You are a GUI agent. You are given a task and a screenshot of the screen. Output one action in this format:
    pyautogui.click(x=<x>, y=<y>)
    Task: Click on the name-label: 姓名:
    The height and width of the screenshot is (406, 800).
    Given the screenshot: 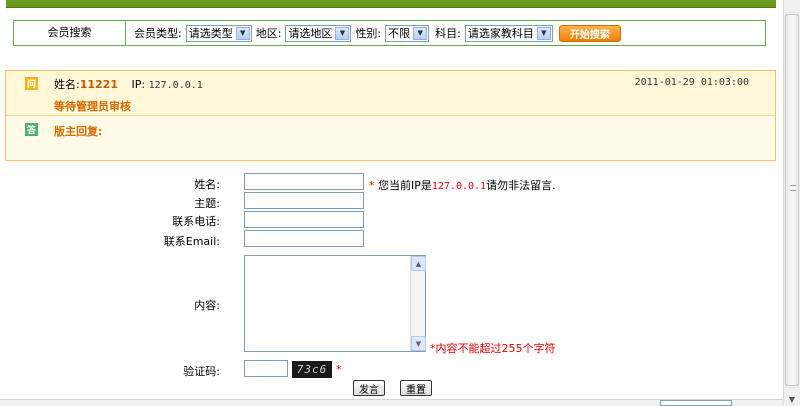 What is the action you would take?
    pyautogui.click(x=67, y=84)
    